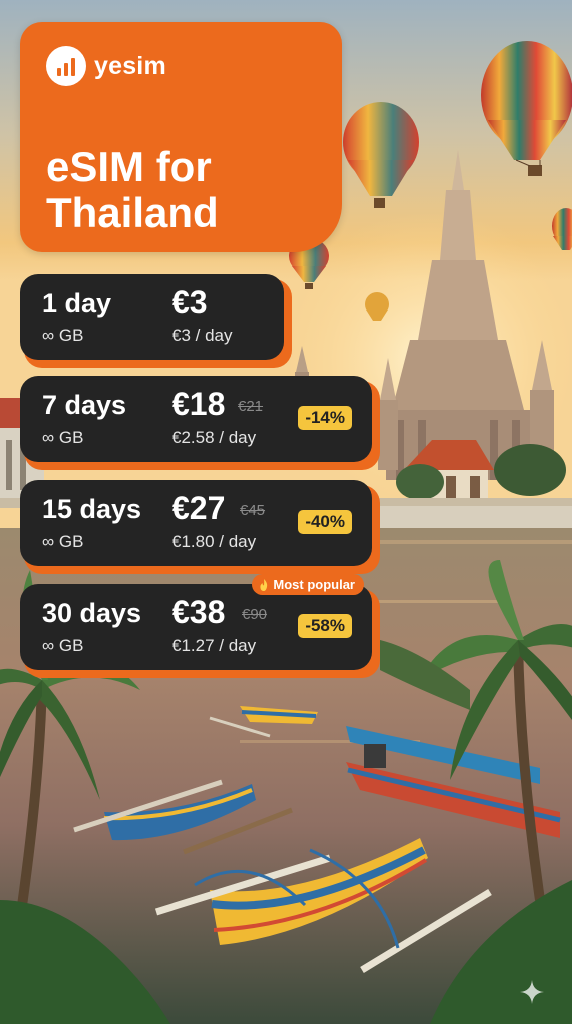  Describe the element at coordinates (199, 508) in the screenshot. I see `plan-price: €27` at that location.